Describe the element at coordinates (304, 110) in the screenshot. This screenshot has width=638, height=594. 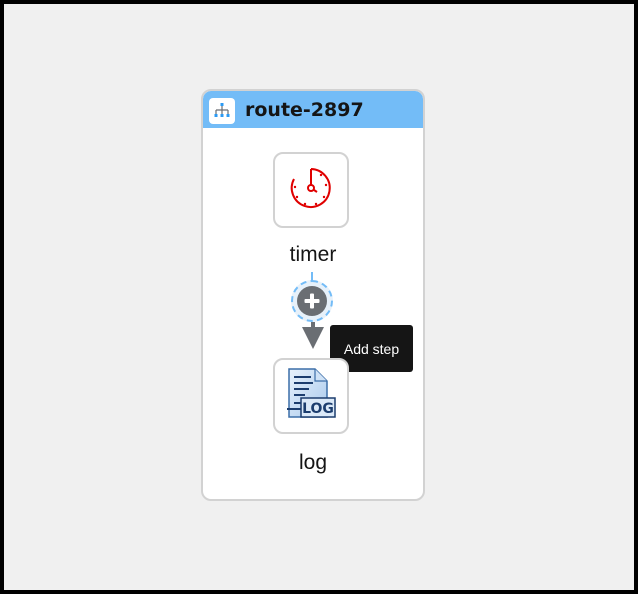
I see `route-title: route-2897` at that location.